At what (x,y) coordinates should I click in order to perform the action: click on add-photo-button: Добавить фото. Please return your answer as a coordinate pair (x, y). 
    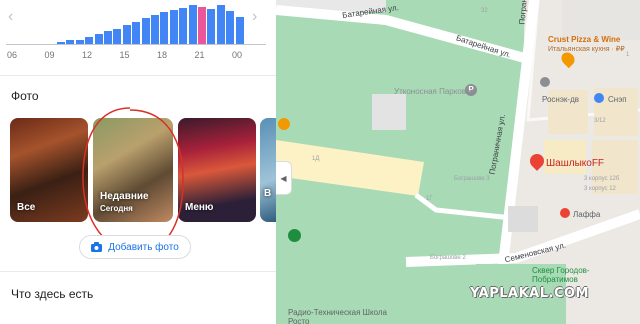
    Looking at the image, I should click on (135, 247).